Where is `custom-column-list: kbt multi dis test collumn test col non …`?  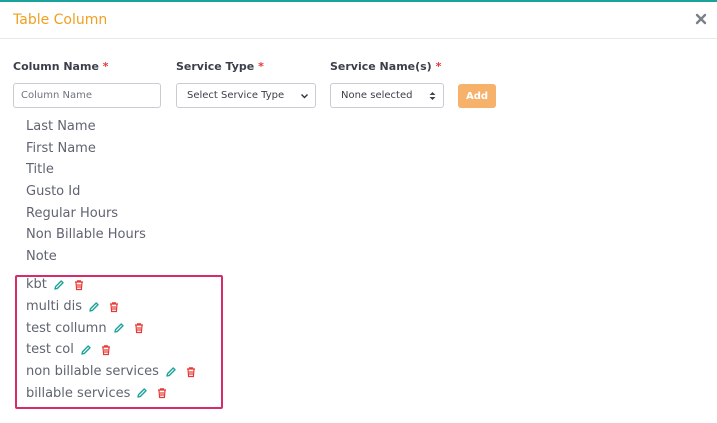
custom-column-list: kbt multi dis test collumn test col non … is located at coordinates (111, 339).